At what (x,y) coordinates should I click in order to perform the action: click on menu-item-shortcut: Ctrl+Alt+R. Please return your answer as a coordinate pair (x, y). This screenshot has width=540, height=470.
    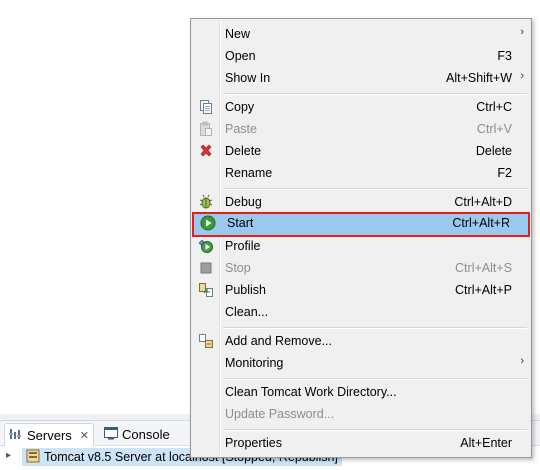
    Looking at the image, I should click on (481, 223).